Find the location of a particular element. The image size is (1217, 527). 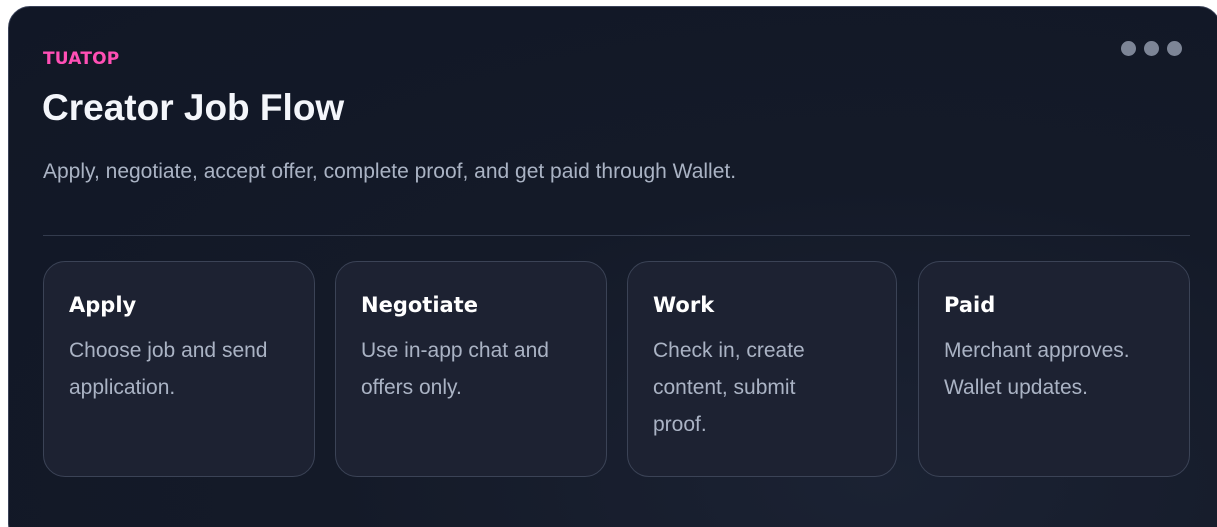

divider is located at coordinates (616, 235).